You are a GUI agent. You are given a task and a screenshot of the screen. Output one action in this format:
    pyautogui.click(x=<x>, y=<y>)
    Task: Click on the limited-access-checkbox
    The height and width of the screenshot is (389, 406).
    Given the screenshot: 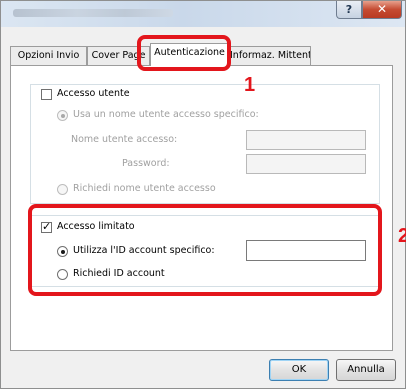 What is the action you would take?
    pyautogui.click(x=46, y=226)
    